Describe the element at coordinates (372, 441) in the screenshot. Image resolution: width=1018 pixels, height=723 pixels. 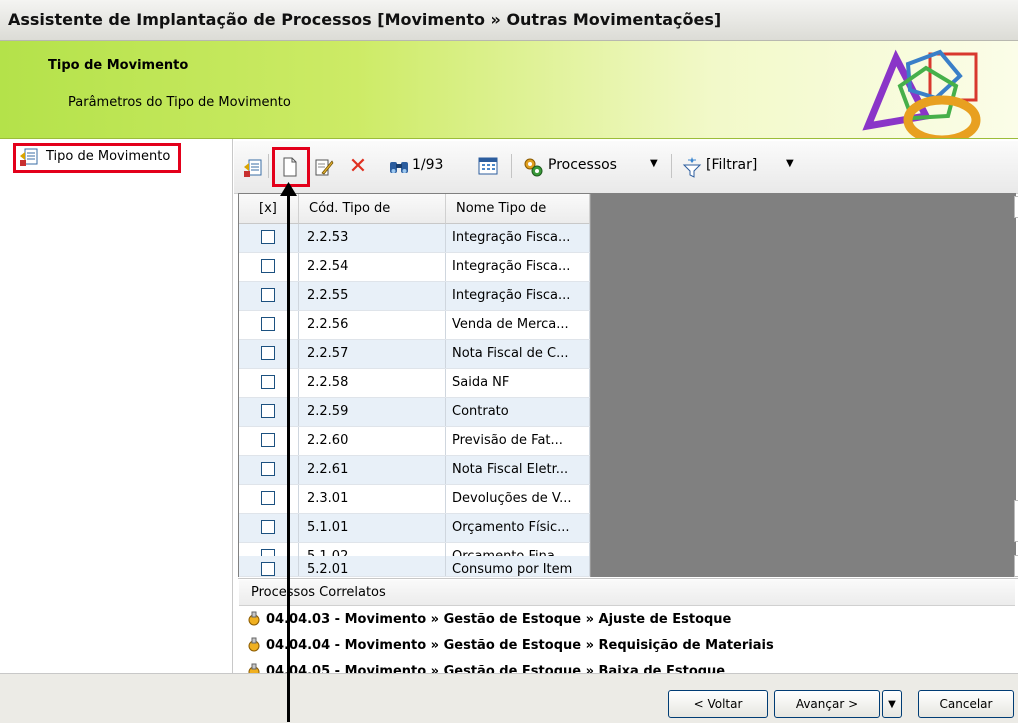
I see `cell-code: 2.2.60` at that location.